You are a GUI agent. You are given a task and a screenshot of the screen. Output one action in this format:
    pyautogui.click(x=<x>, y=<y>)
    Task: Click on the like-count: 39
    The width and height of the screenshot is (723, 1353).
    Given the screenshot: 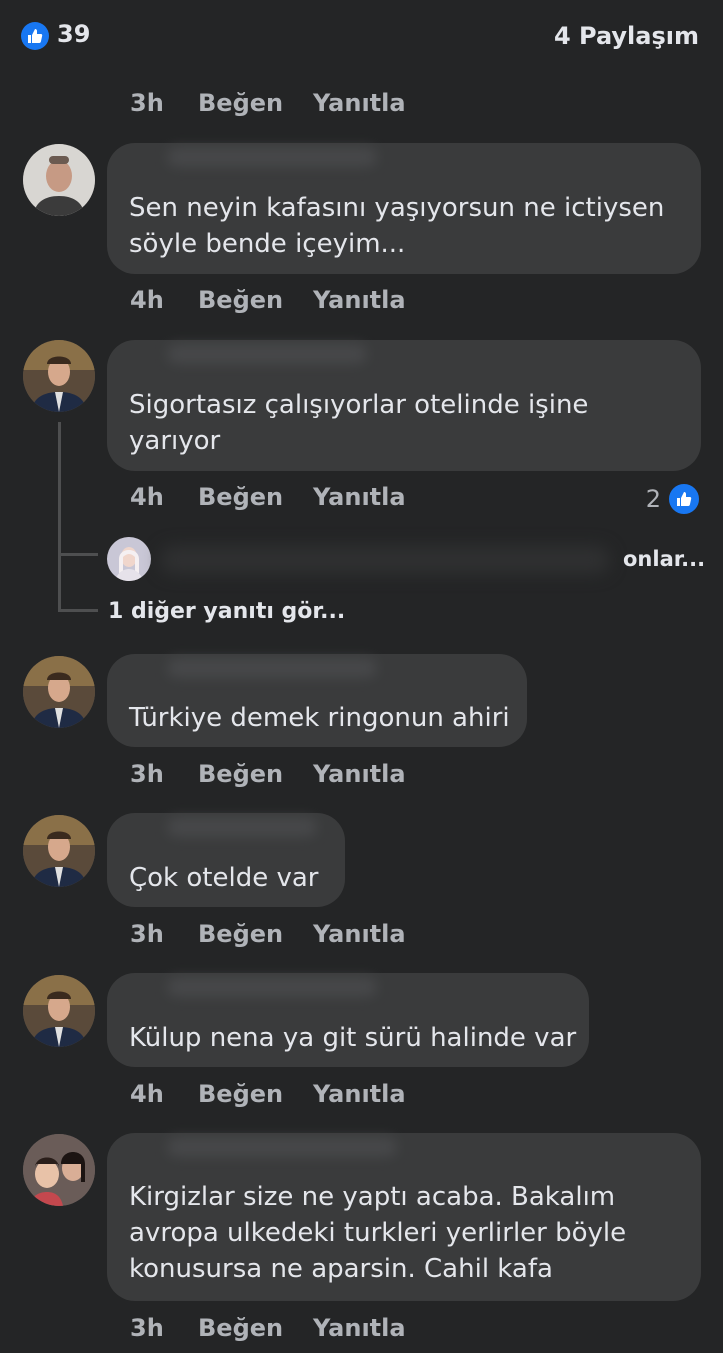 What is the action you would take?
    pyautogui.click(x=73, y=34)
    